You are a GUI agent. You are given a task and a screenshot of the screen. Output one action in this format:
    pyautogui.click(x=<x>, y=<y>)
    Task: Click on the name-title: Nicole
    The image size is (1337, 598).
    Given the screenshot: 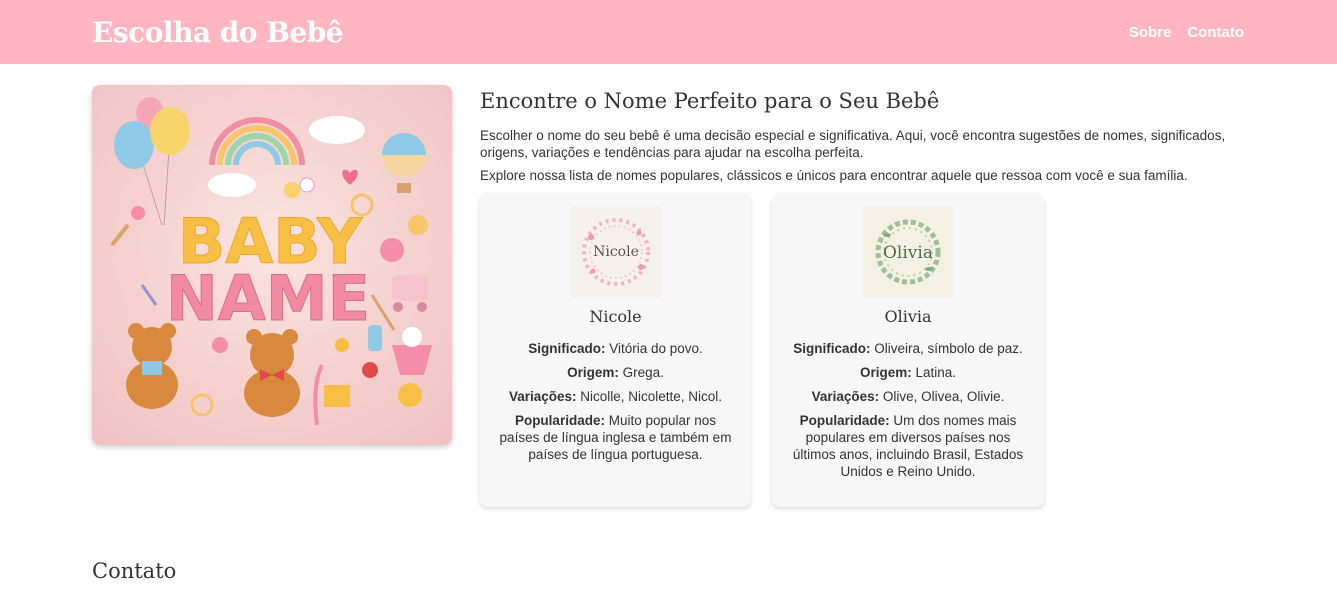 What is the action you would take?
    pyautogui.click(x=615, y=316)
    